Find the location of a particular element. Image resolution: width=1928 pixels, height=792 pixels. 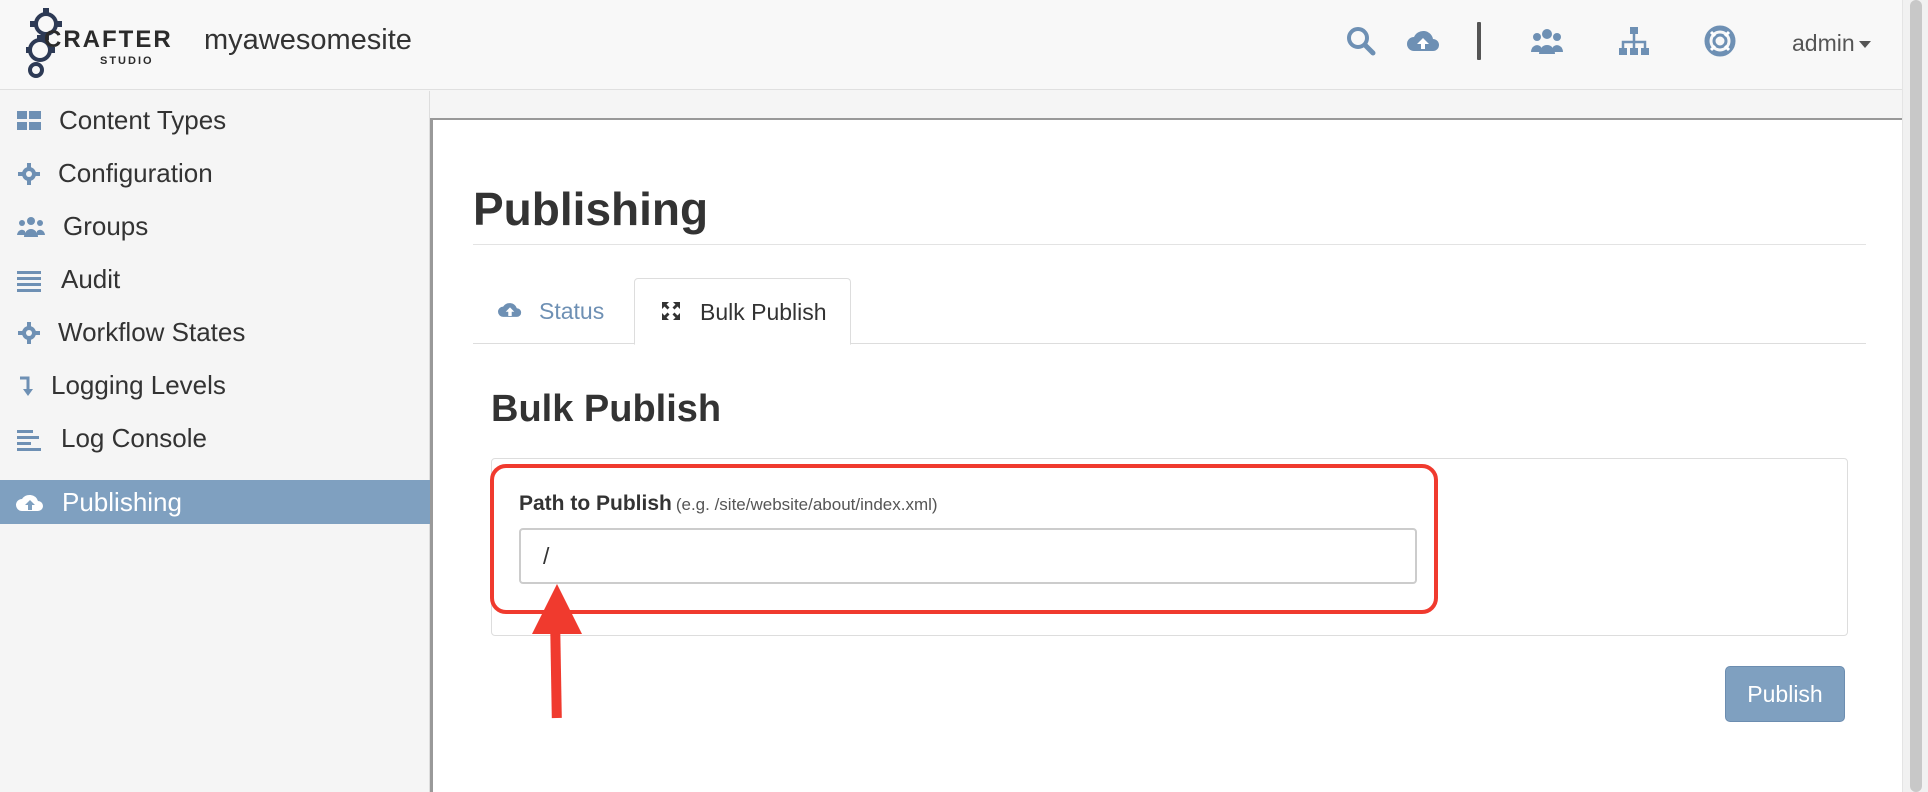

list-icon is located at coordinates (29, 281).